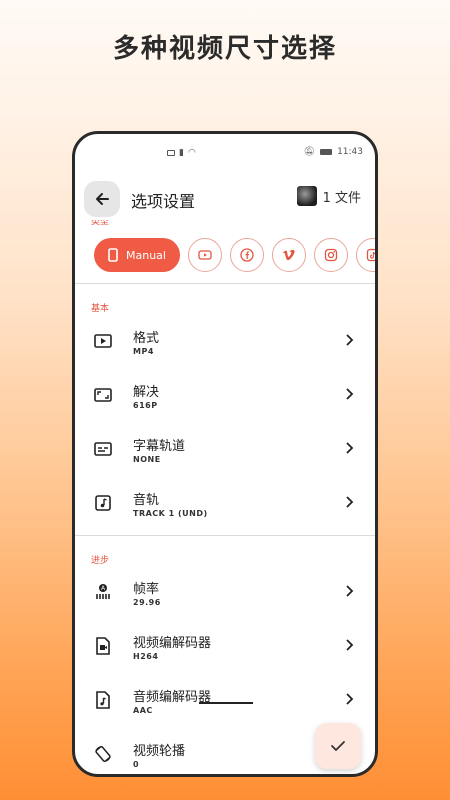  Describe the element at coordinates (143, 351) in the screenshot. I see `format-value: MP4` at that location.